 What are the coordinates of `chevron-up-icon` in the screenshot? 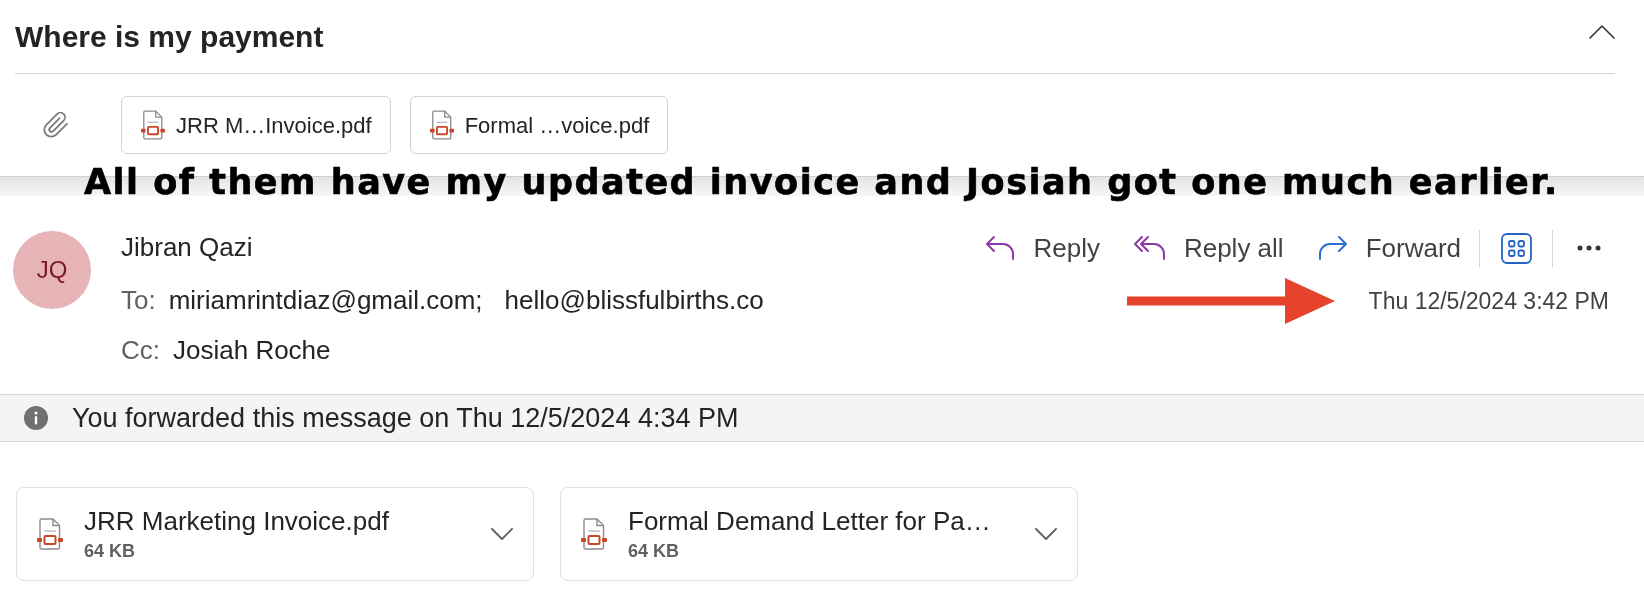 It's located at (1602, 31).